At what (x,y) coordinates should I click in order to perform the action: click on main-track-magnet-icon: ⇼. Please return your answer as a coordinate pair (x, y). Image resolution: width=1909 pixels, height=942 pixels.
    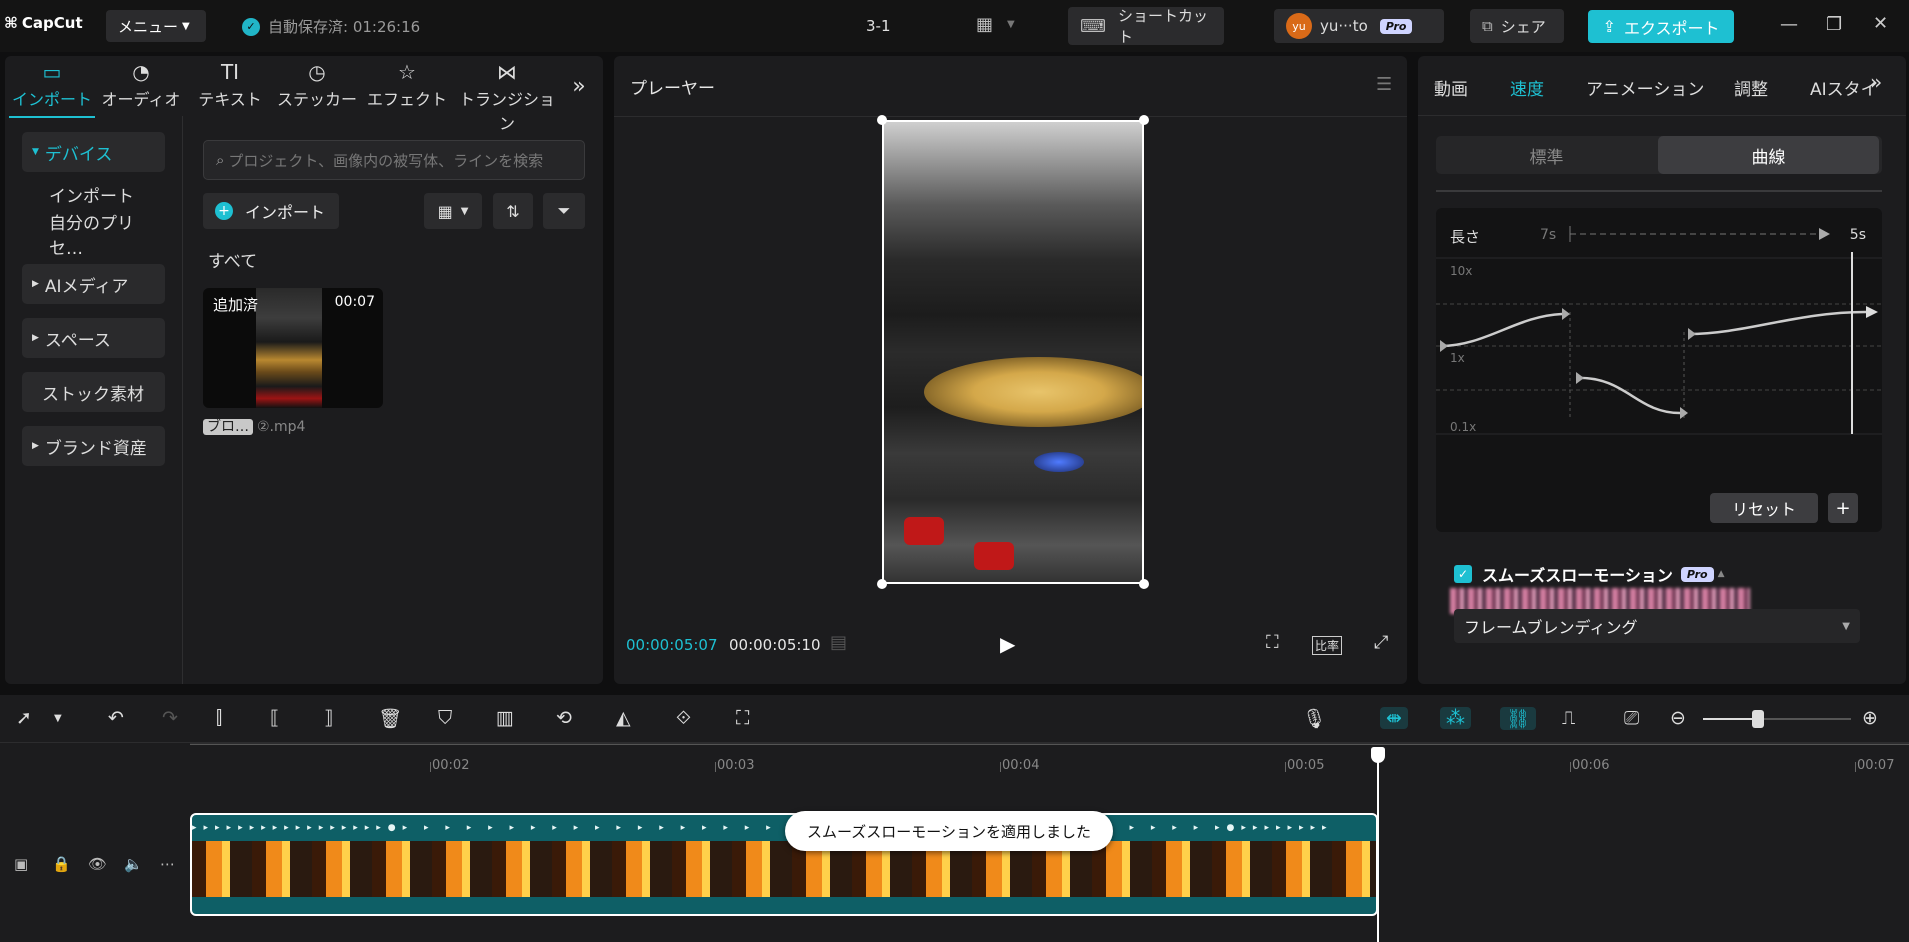
    Looking at the image, I should click on (1394, 718).